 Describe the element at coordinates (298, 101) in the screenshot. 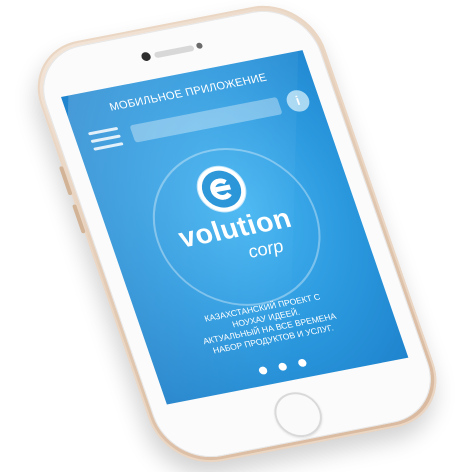

I see `info-icon: i` at that location.